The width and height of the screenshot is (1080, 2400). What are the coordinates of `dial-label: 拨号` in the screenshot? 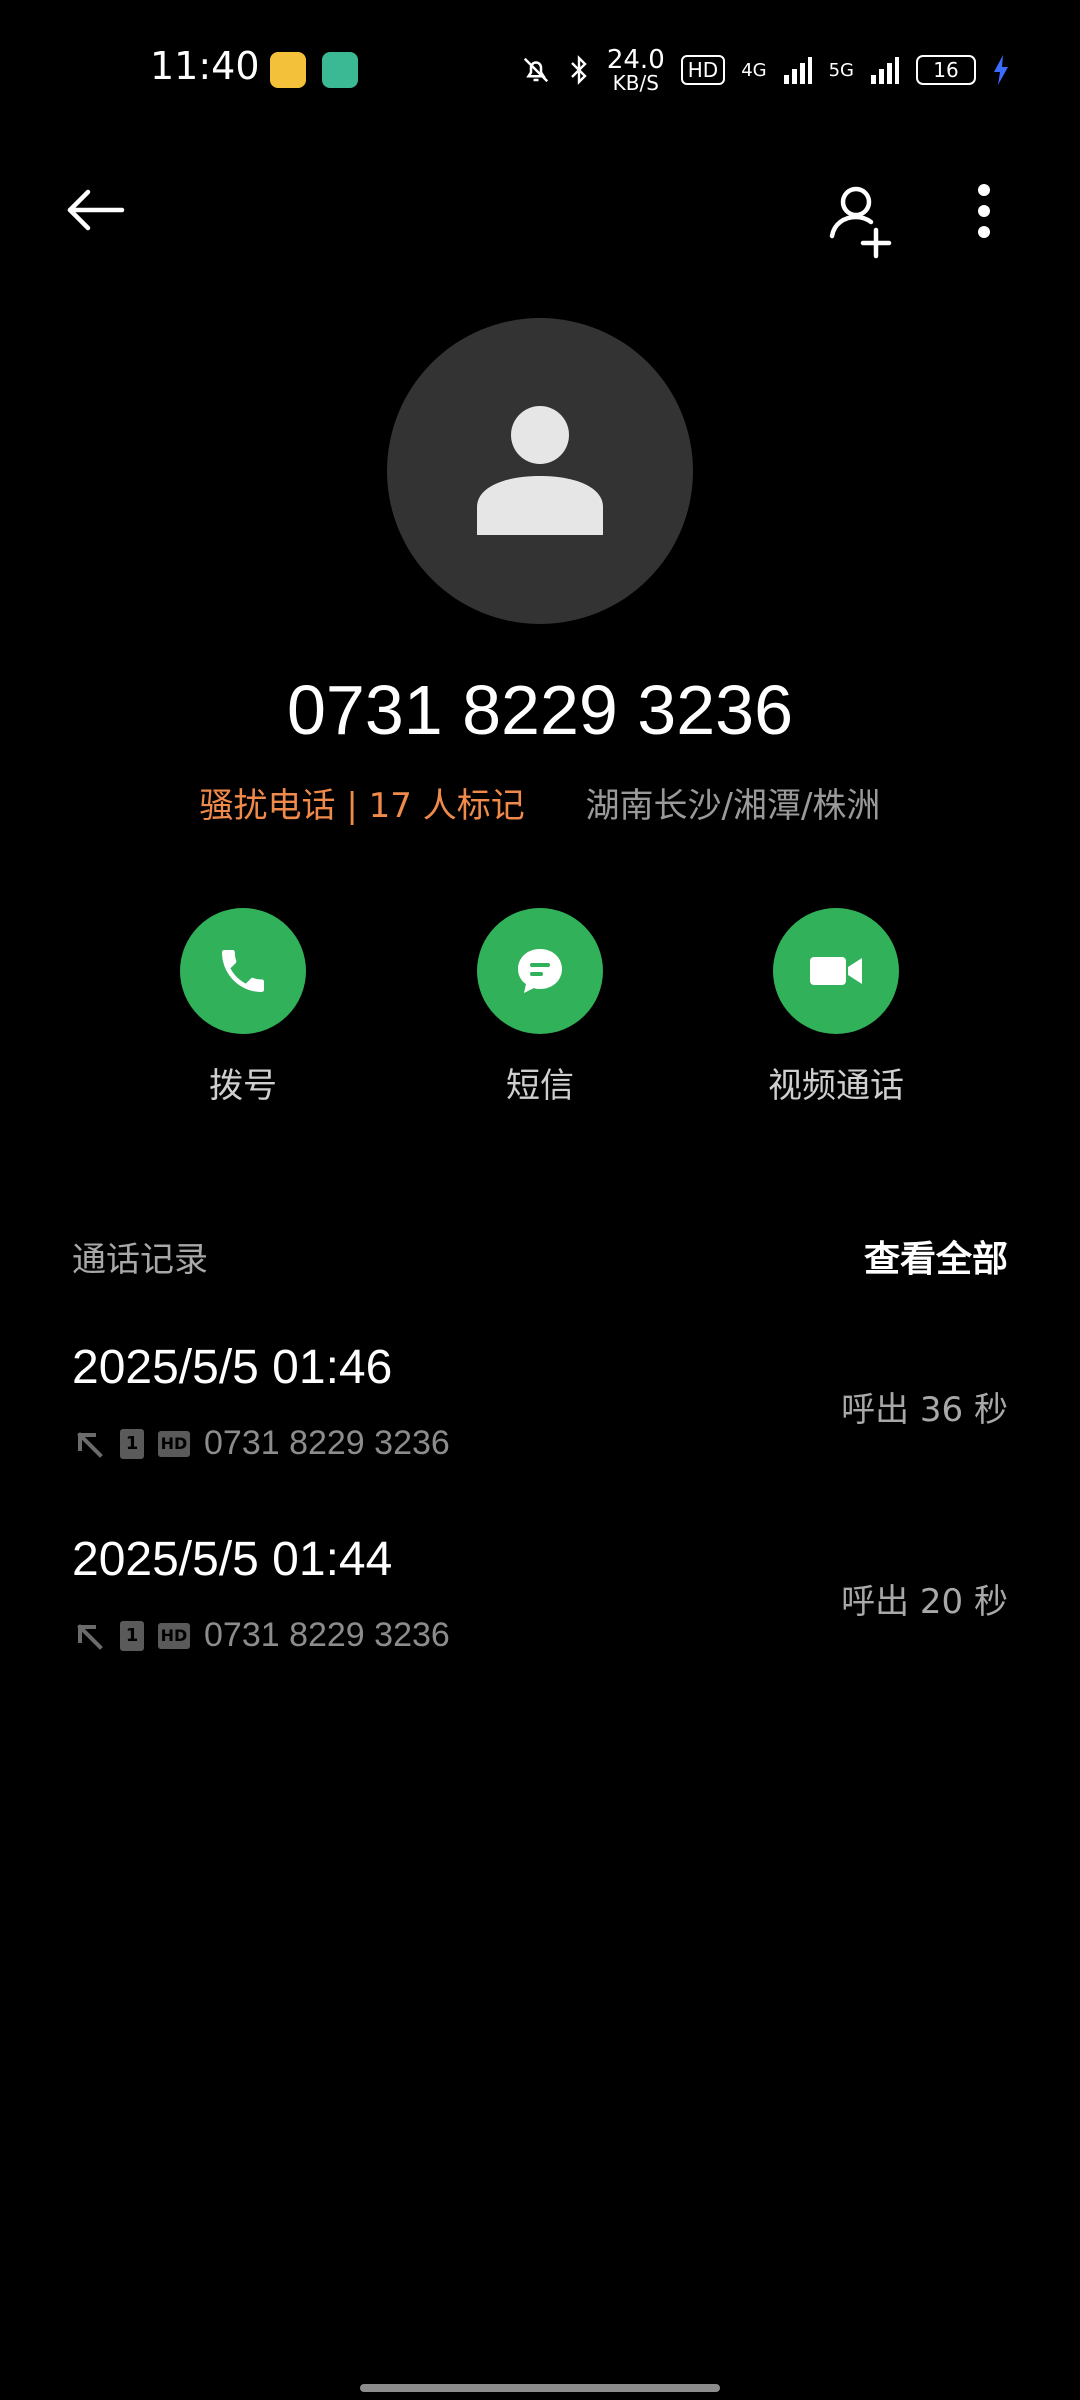 It's located at (243, 1086).